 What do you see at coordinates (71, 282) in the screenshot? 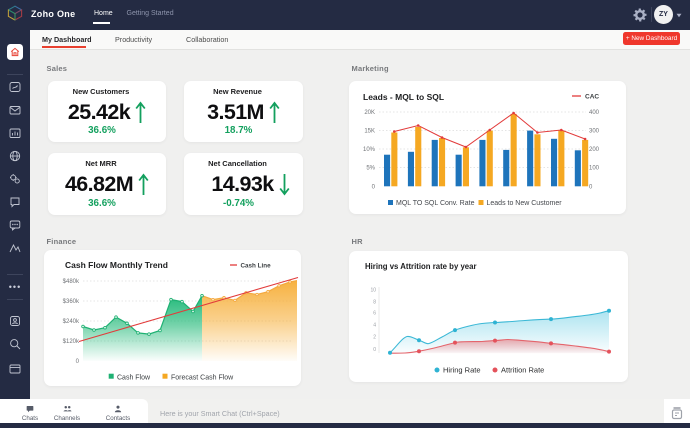
I see `svg-text: $480k` at bounding box center [71, 282].